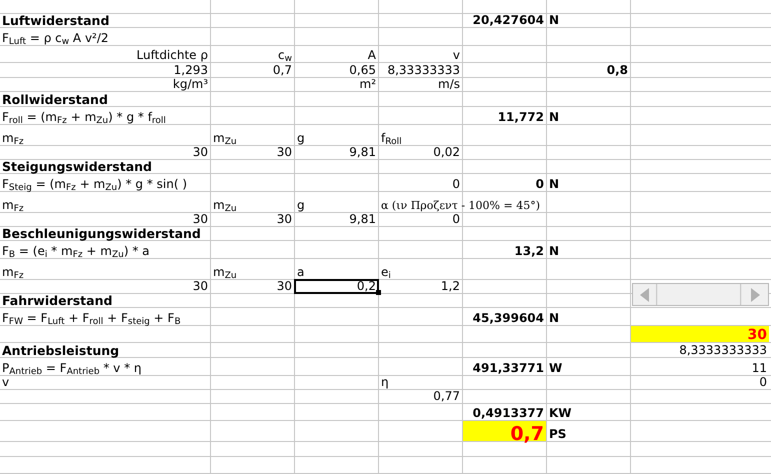 This screenshot has height=474, width=771. Describe the element at coordinates (456, 54) in the screenshot. I see `cell-label: v` at that location.